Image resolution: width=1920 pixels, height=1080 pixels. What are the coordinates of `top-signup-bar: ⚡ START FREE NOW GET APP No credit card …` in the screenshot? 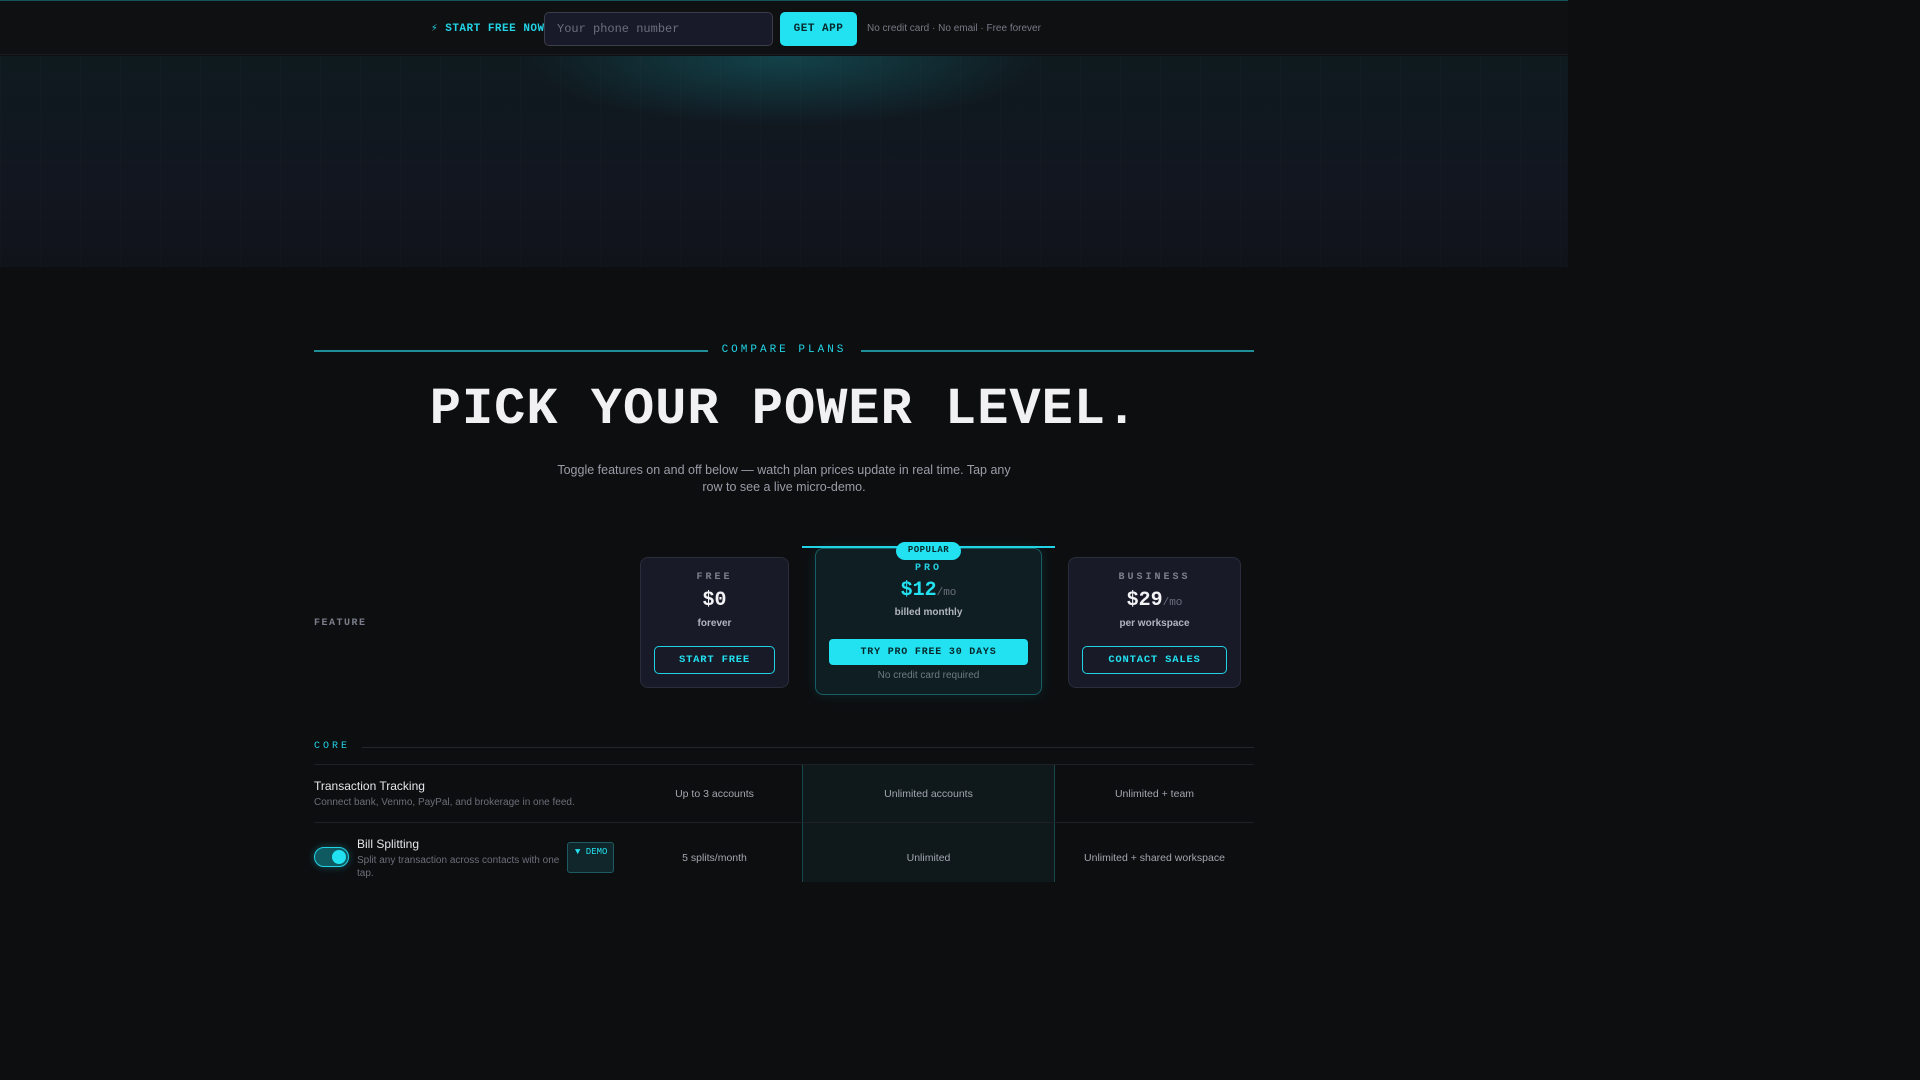 It's located at (784, 27).